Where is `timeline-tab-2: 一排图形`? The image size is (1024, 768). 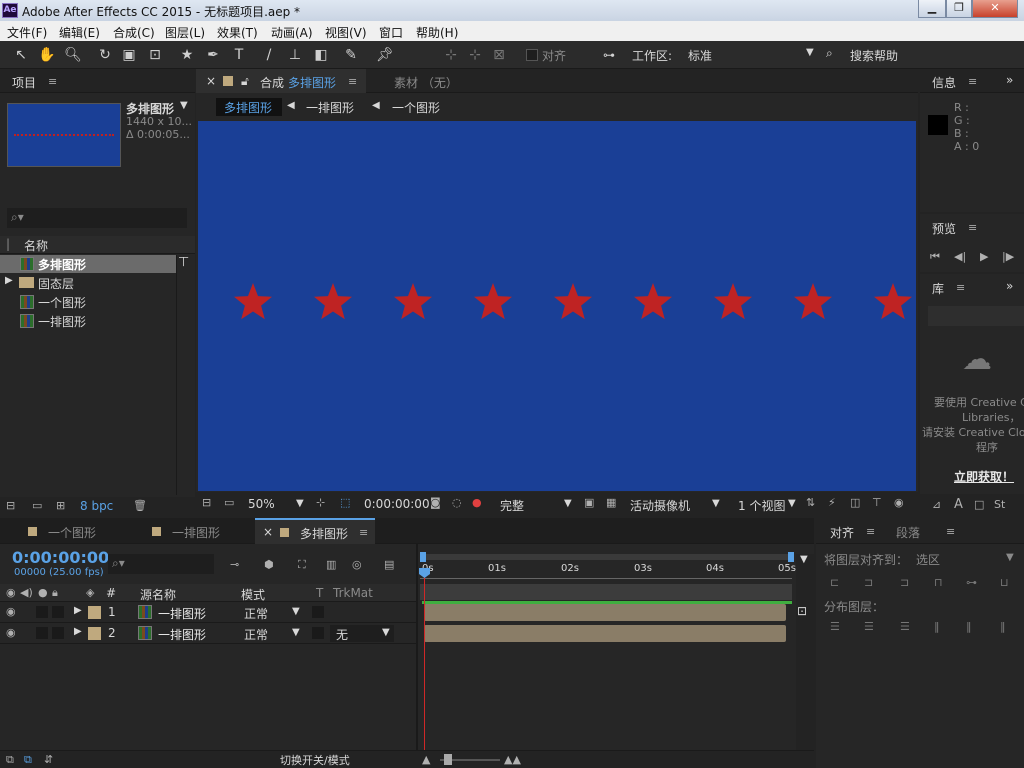 timeline-tab-2: 一排图形 is located at coordinates (196, 532).